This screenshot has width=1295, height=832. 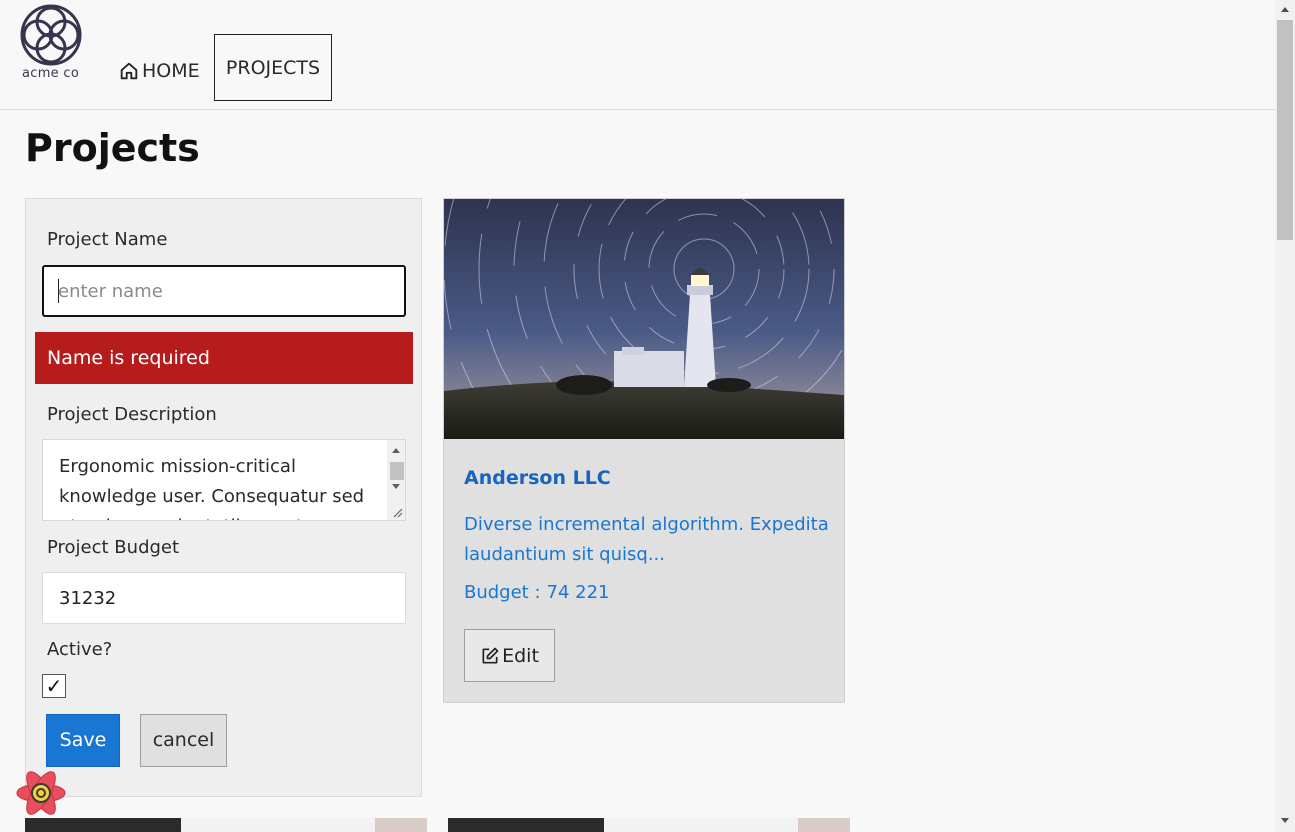 What do you see at coordinates (113, 547) in the screenshot?
I see `project-budget-label: Project Budget` at bounding box center [113, 547].